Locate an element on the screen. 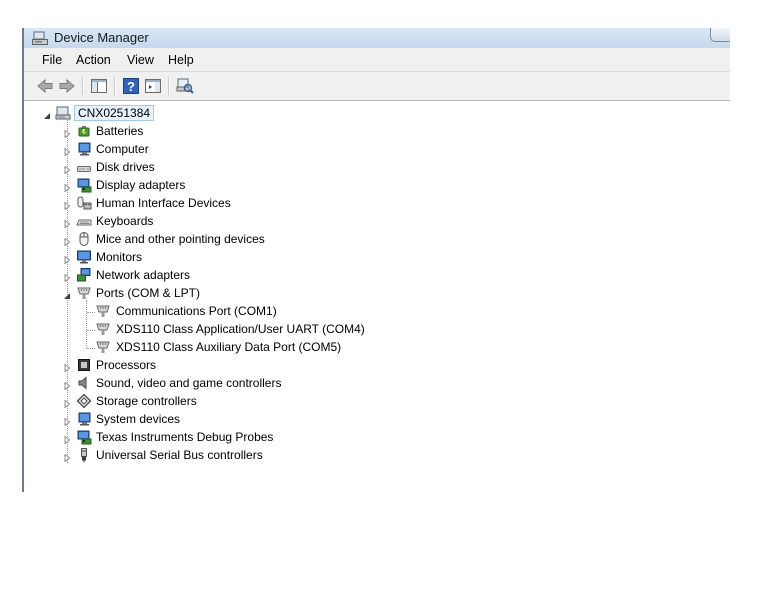 This screenshot has height=614, width=768. debug-probe-icon is located at coordinates (84, 437).